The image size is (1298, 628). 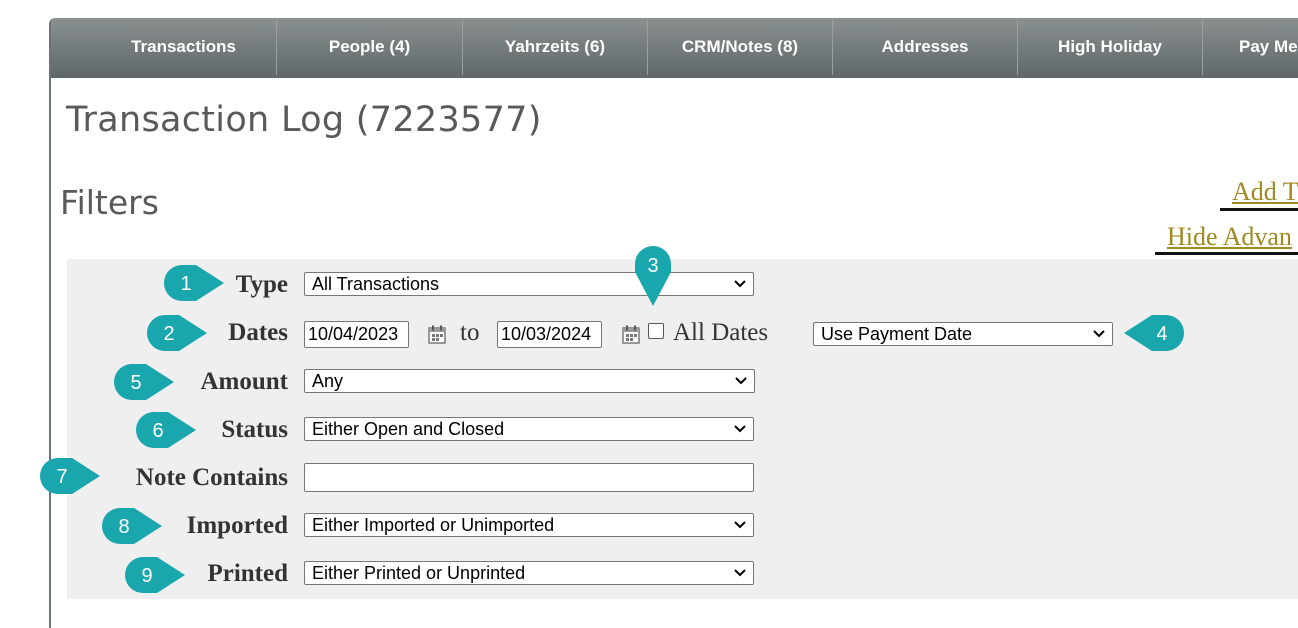 I want to click on tab-label: CRM/Notes (8), so click(x=740, y=46).